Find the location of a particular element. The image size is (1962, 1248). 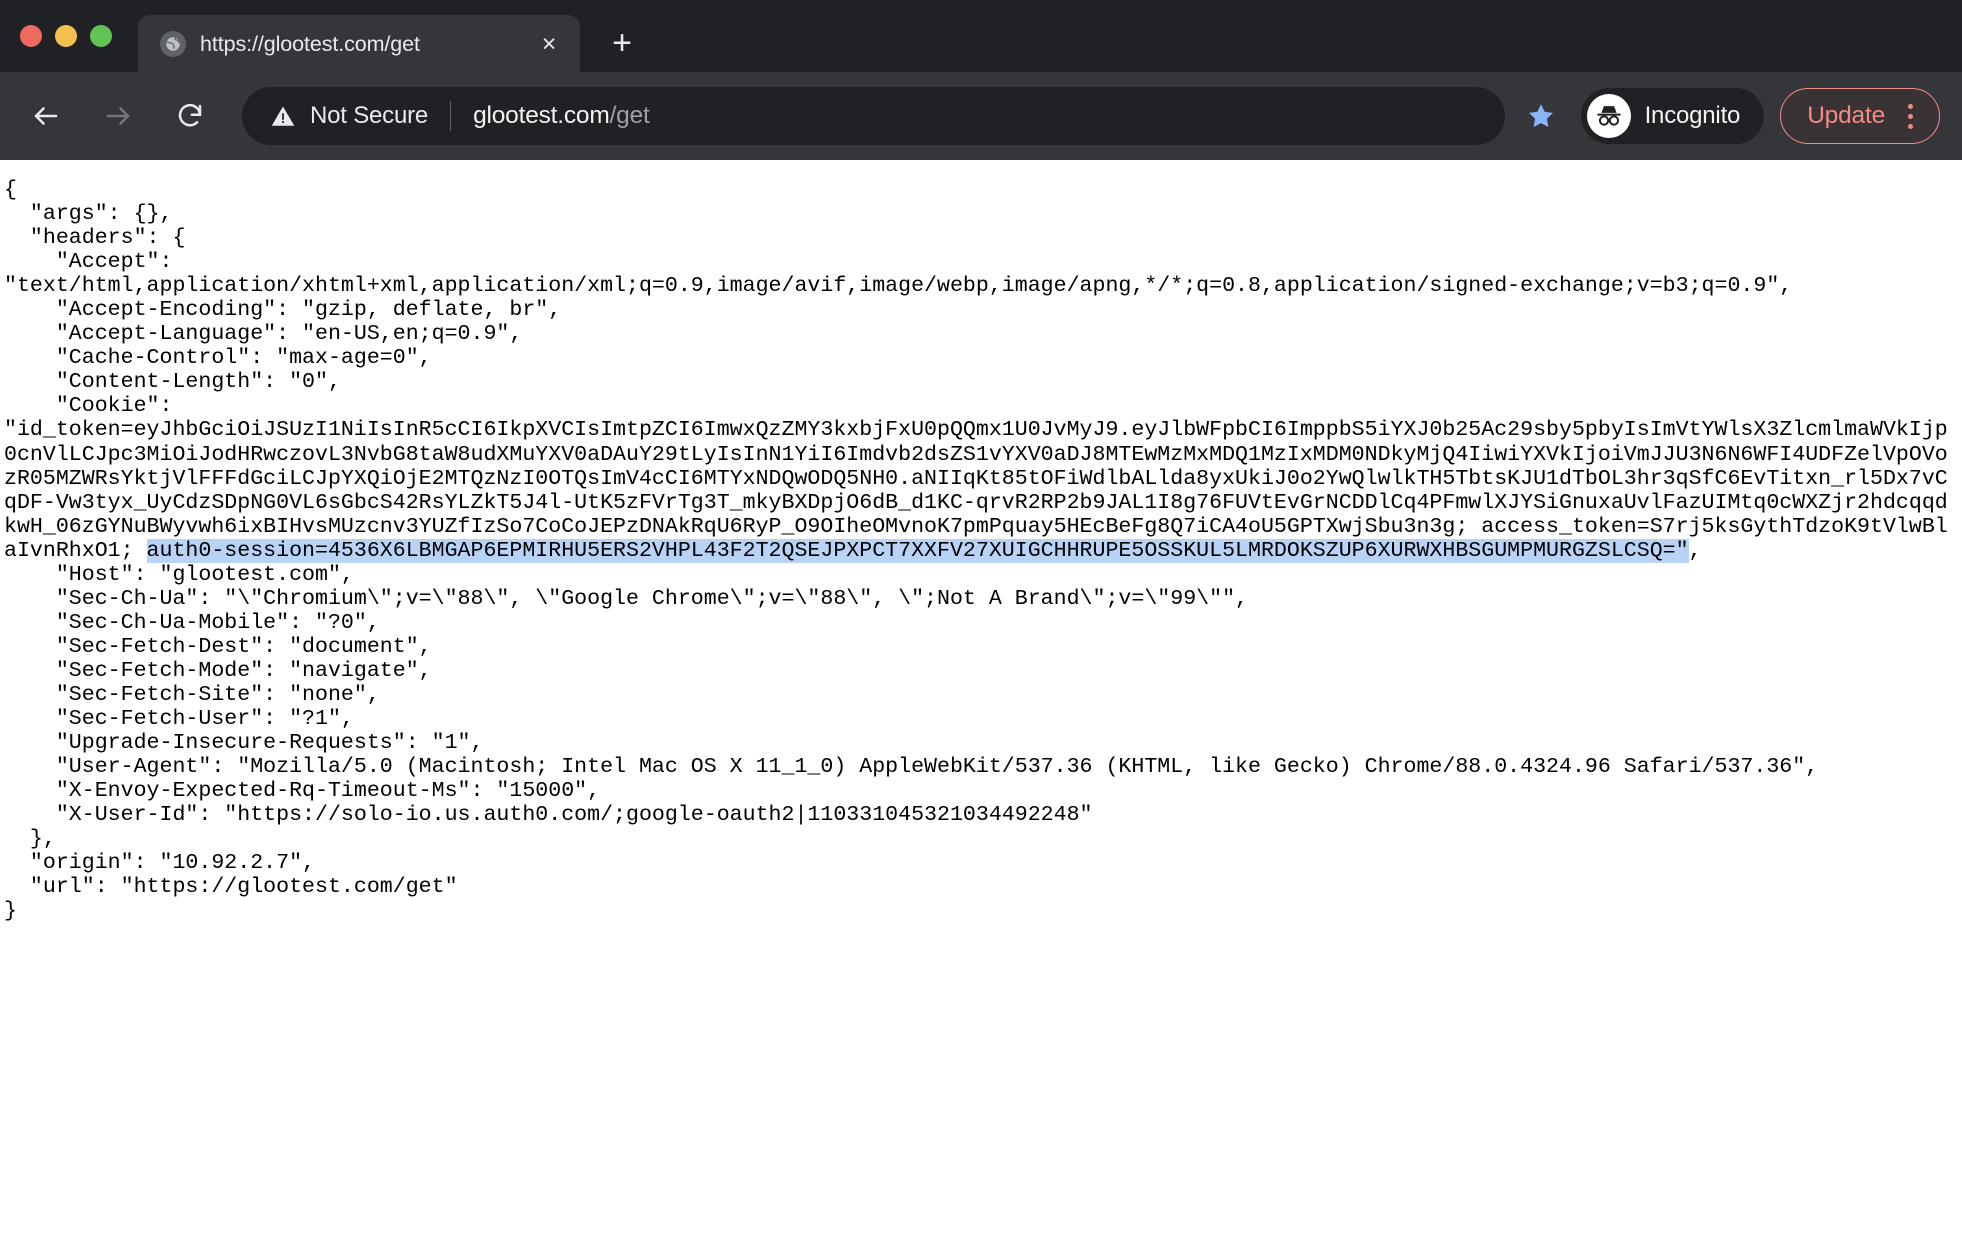

update-button: Update is located at coordinates (1860, 116).